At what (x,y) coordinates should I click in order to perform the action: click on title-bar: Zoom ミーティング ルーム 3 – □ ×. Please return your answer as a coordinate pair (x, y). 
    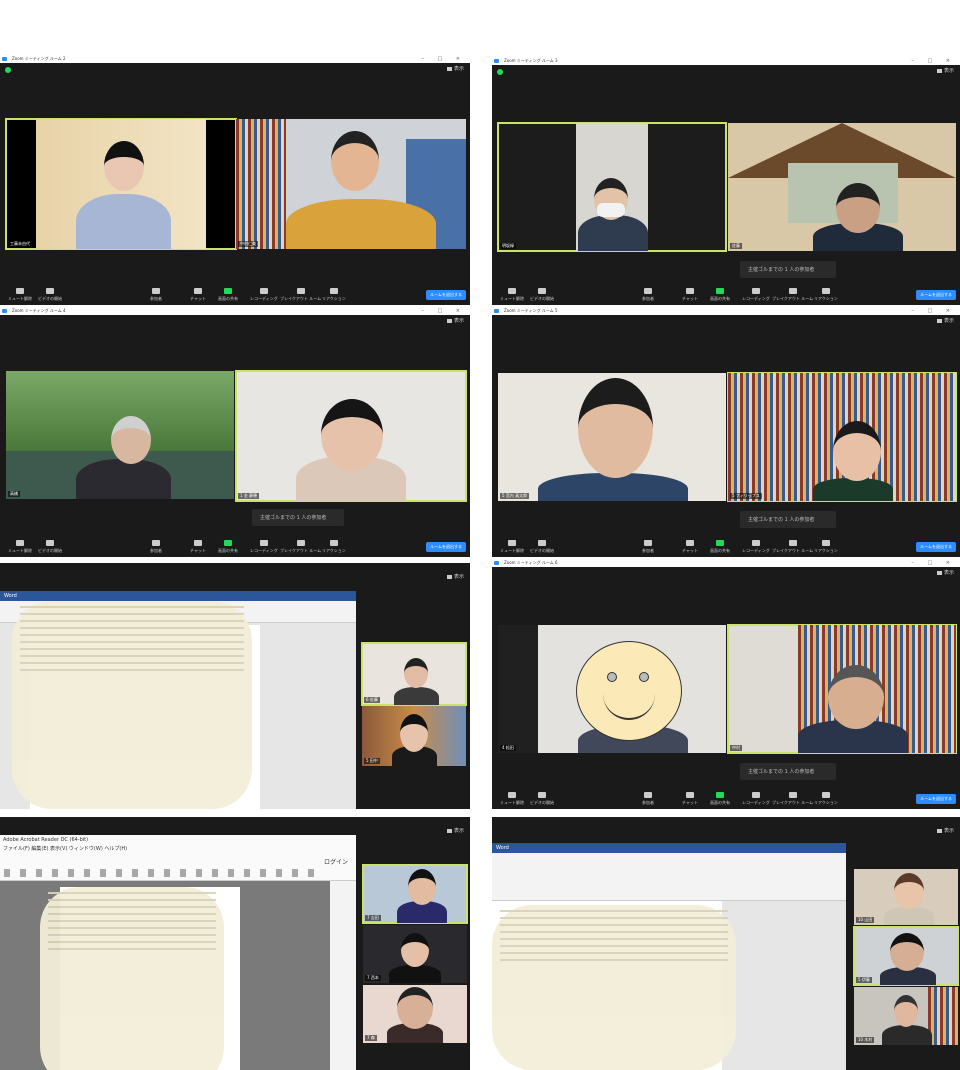
    Looking at the image, I should click on (726, 61).